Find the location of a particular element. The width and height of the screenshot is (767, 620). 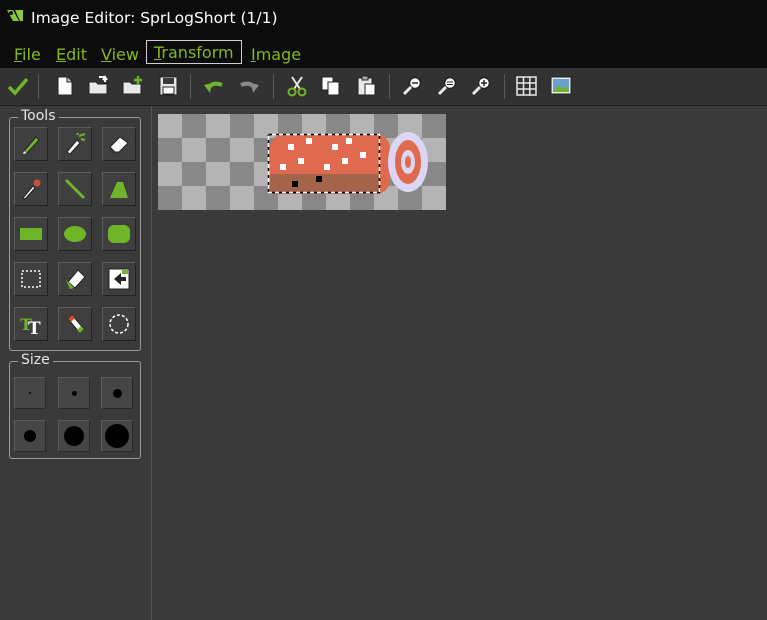

line-tool is located at coordinates (75, 189).